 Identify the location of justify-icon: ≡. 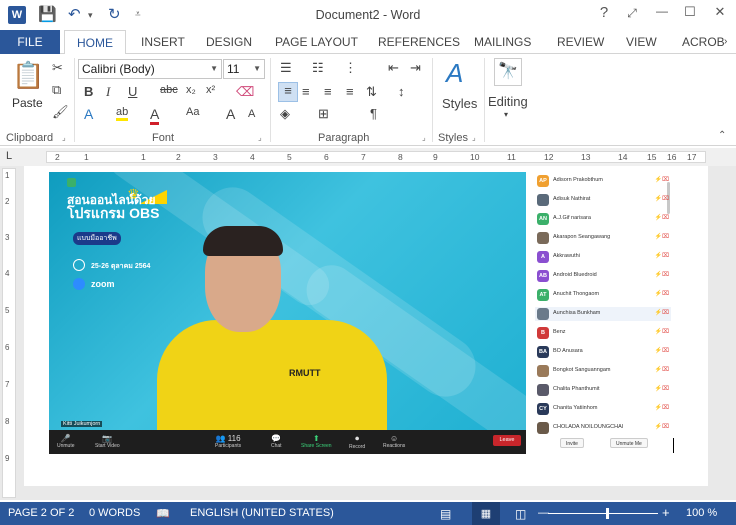
(350, 91).